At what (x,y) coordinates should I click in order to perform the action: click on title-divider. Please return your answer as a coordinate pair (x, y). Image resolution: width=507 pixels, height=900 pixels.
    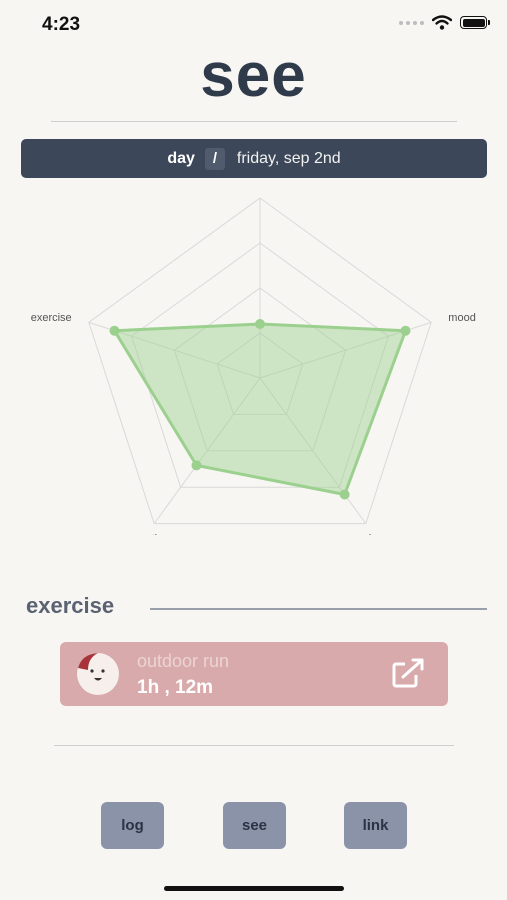
    Looking at the image, I should click on (254, 121).